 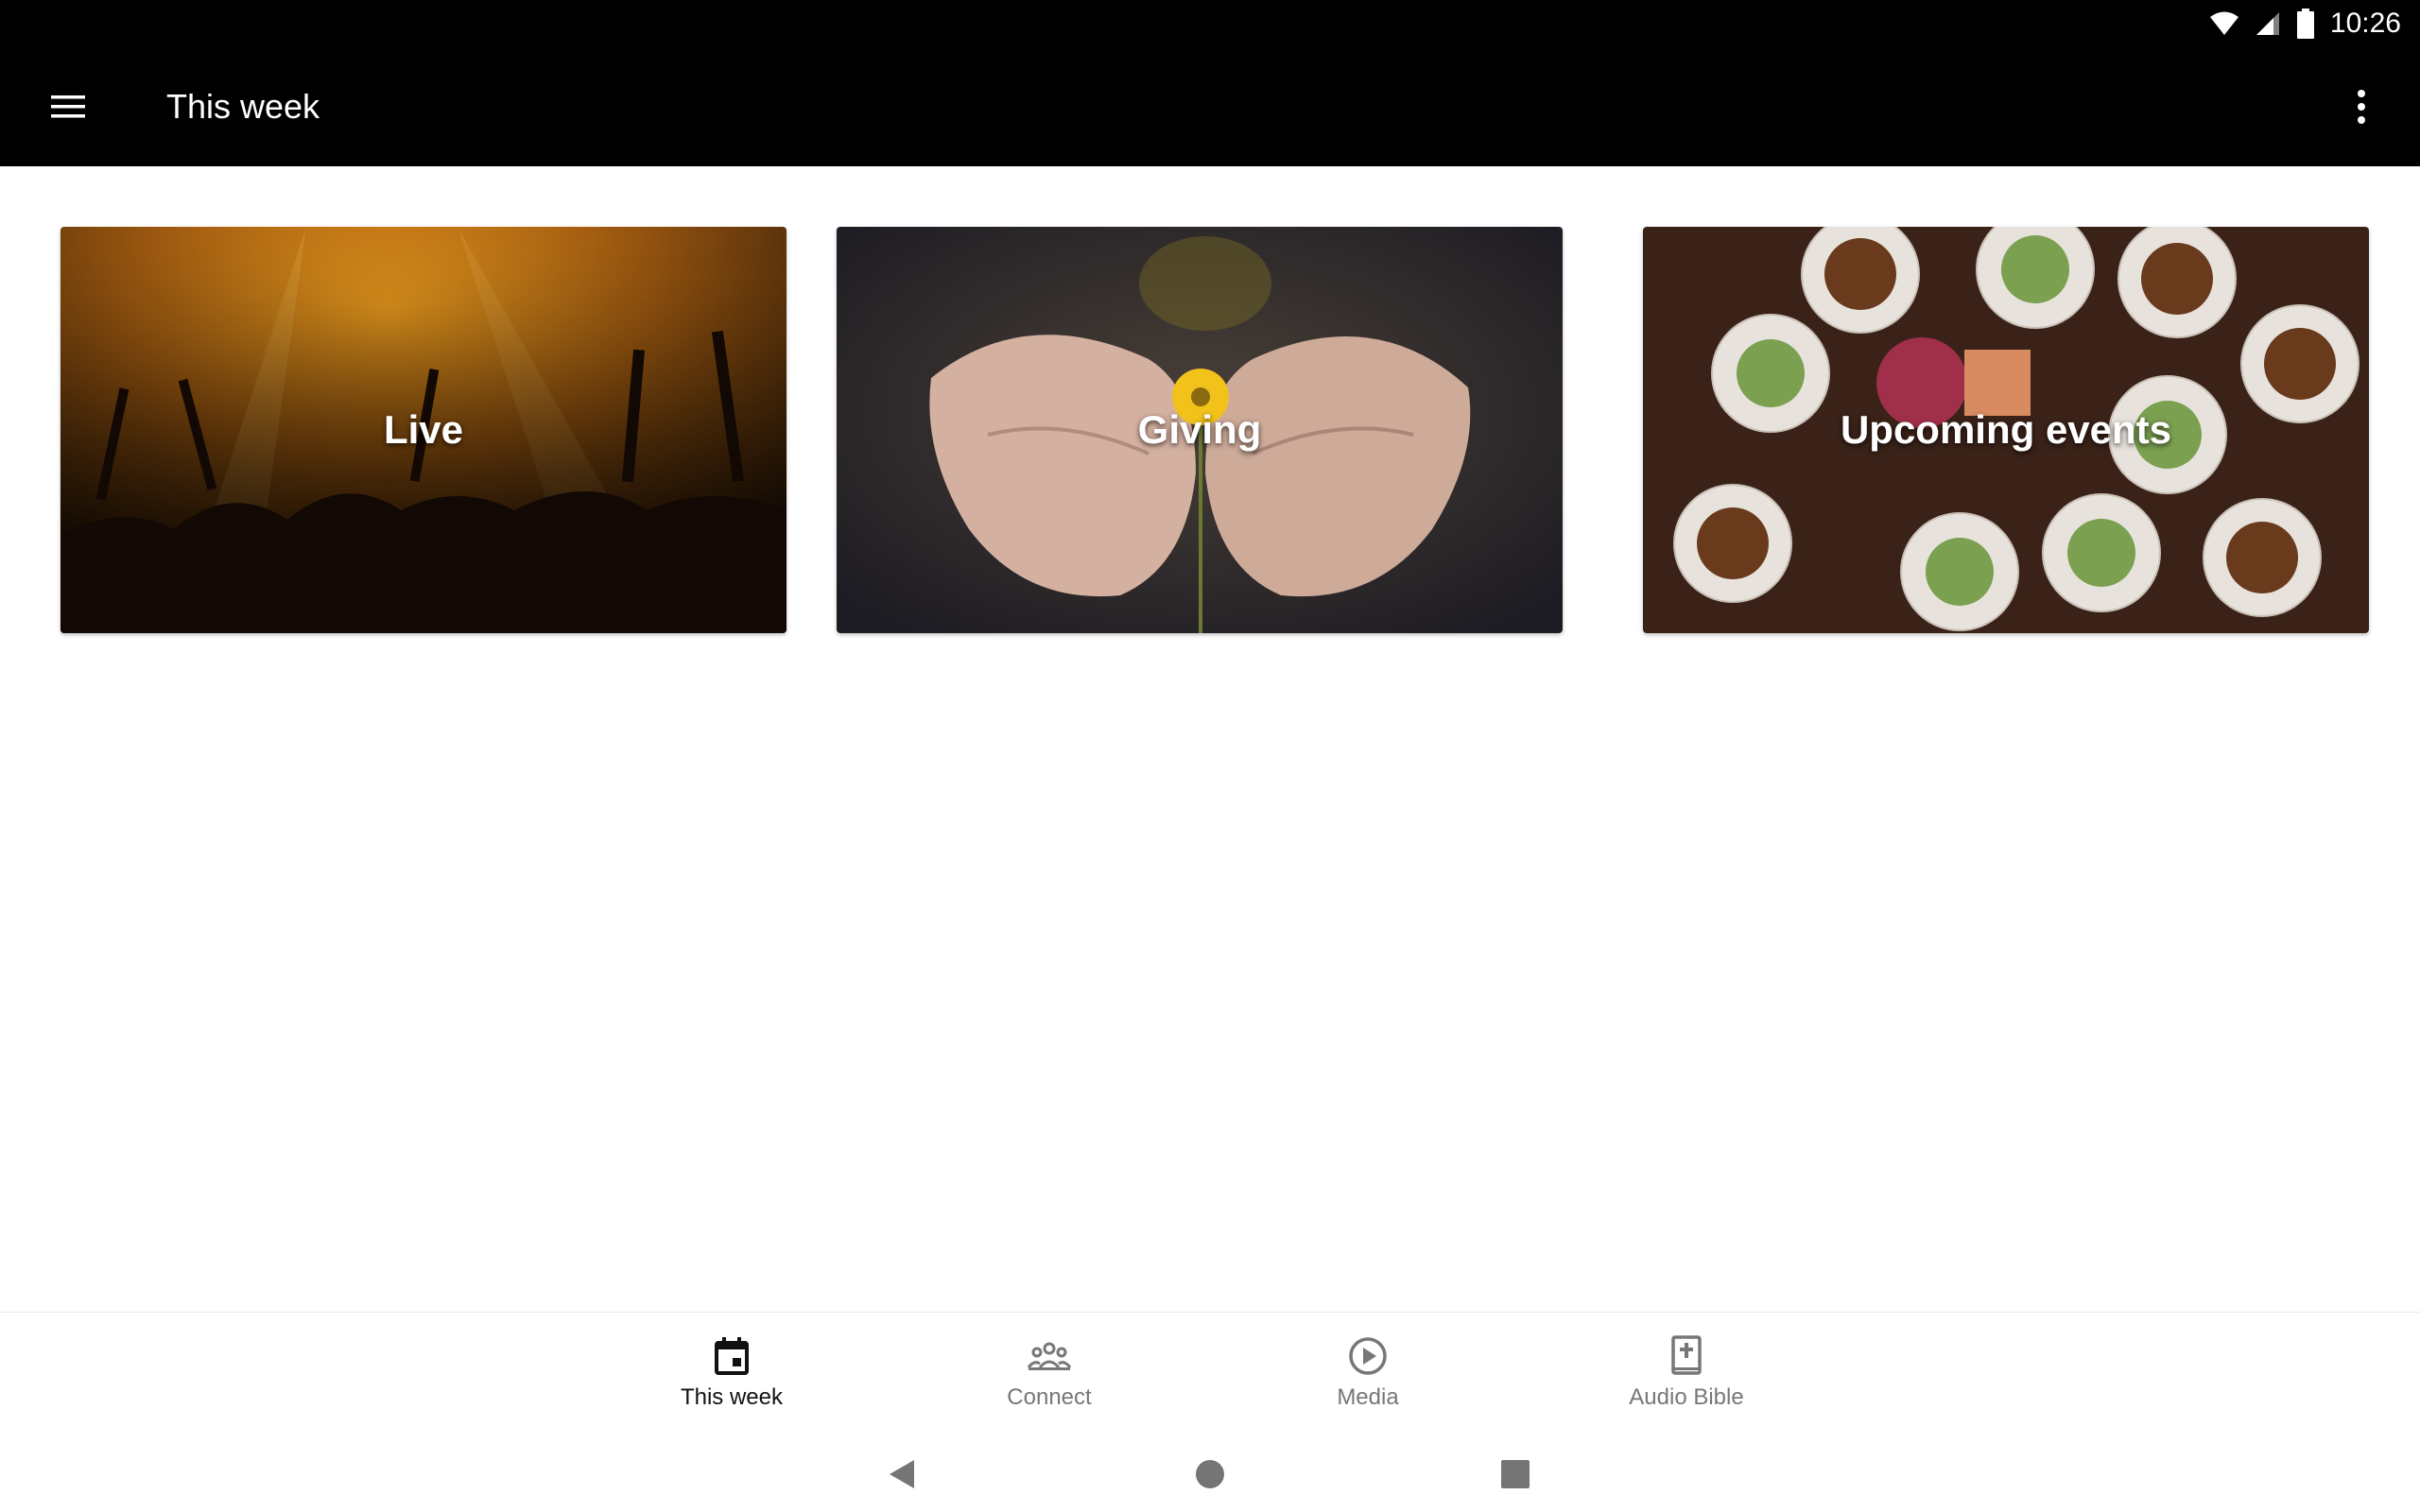 I want to click on overflow-menu-button, so click(x=2361, y=106).